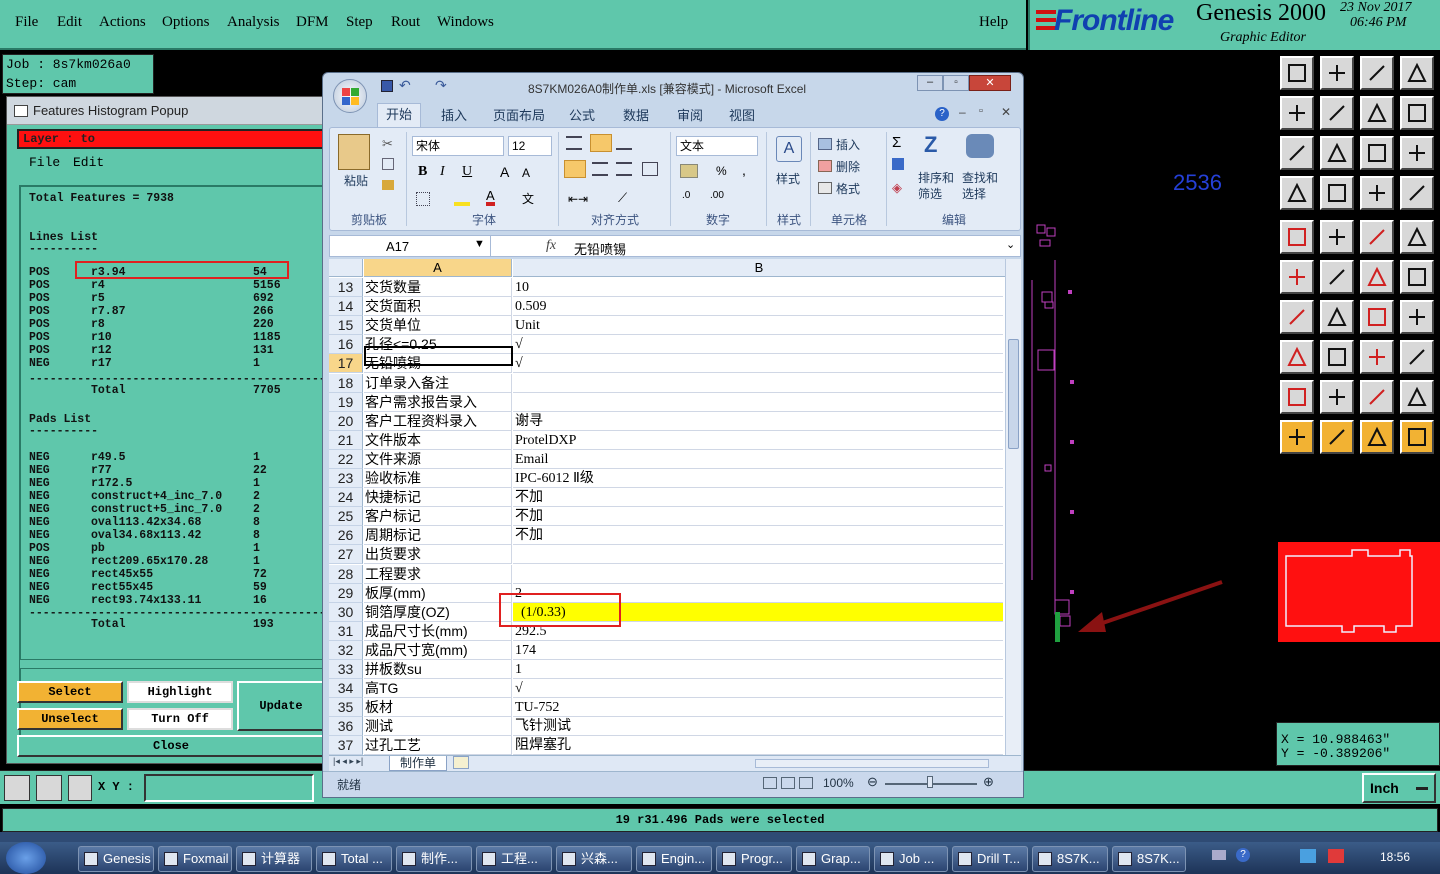  What do you see at coordinates (636, 114) in the screenshot?
I see `ribbon-tab-4: 数据` at bounding box center [636, 114].